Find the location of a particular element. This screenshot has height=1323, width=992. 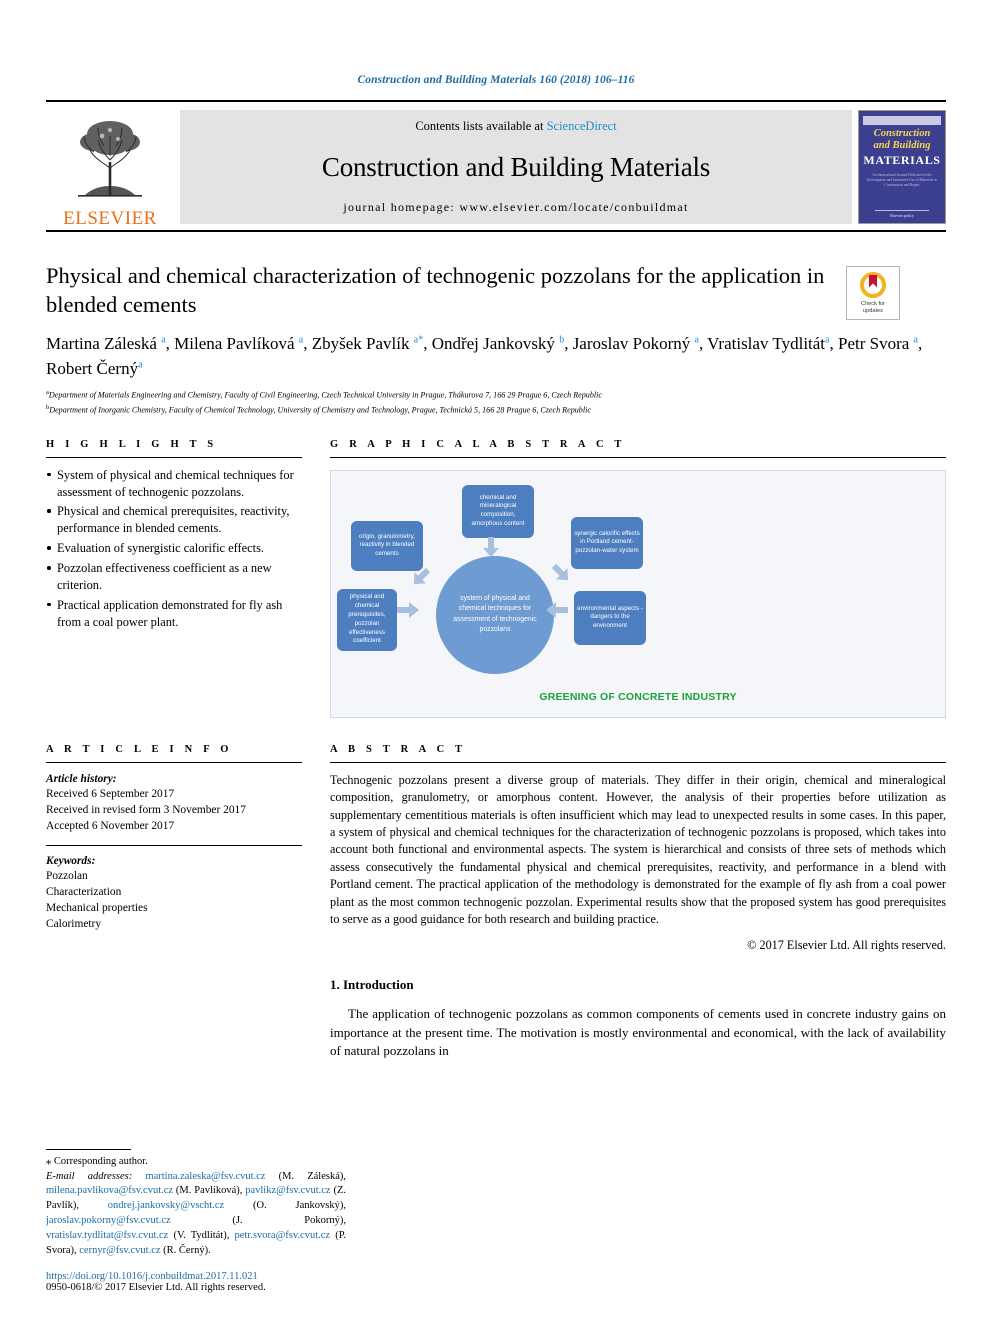

elsevier-wordmark: ELSEVIER is located at coordinates (110, 218).